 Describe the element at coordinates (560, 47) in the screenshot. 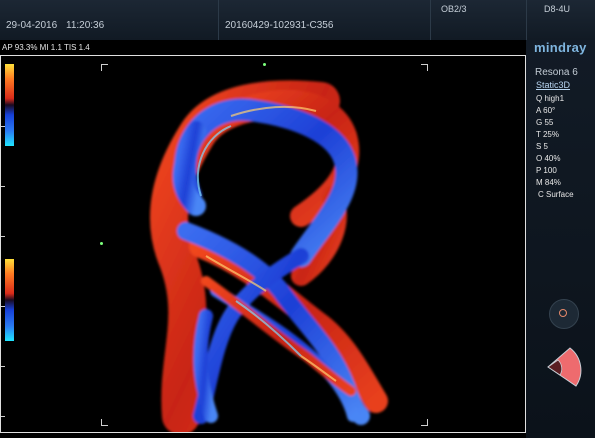

I see `brand-logo: mindray` at that location.